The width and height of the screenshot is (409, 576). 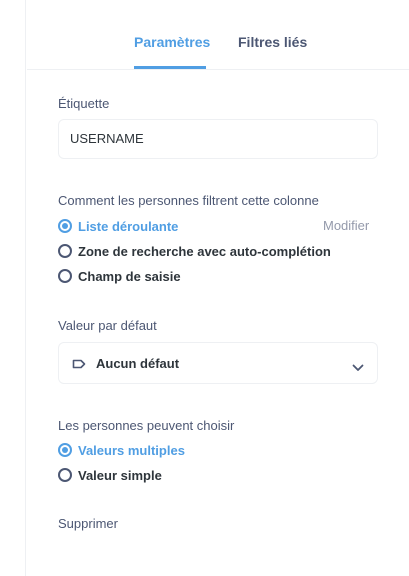 I want to click on choice-mode-title: Les personnes peuvent choisir, so click(x=146, y=425).